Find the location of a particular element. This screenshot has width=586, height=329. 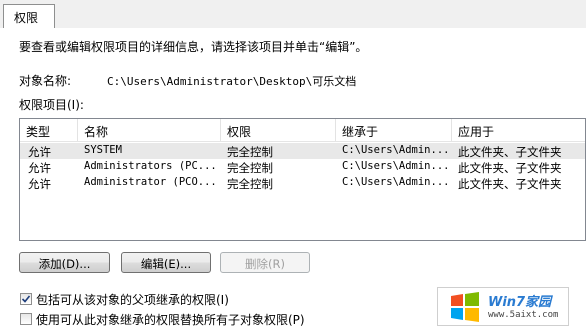

replace-child-permissions-checkbox is located at coordinates (26, 319).